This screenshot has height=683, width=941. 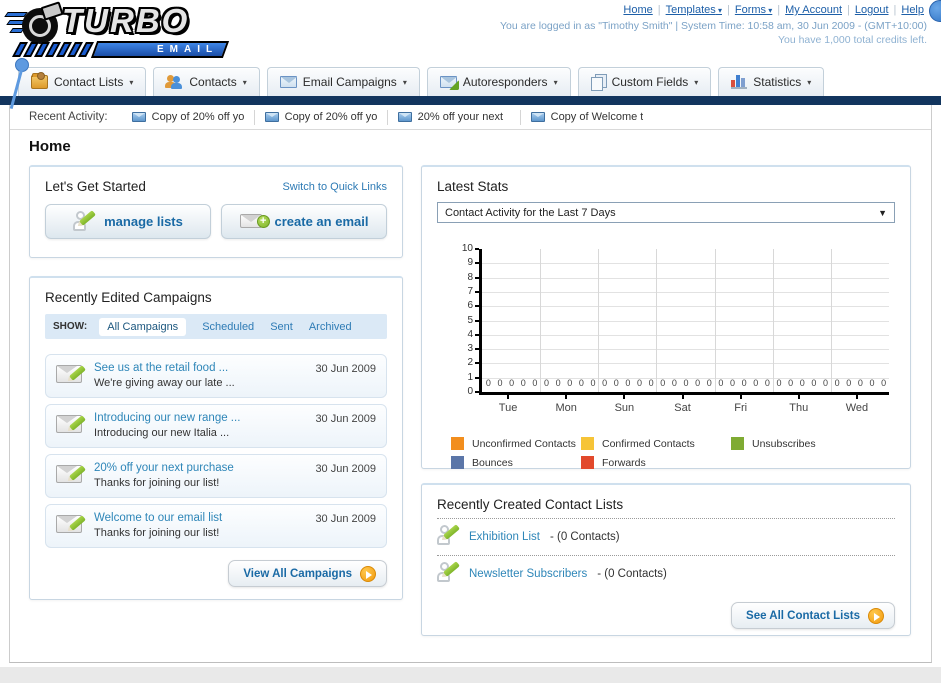 I want to click on recent-activity-item: Copy of Welcome to, so click(x=586, y=117).